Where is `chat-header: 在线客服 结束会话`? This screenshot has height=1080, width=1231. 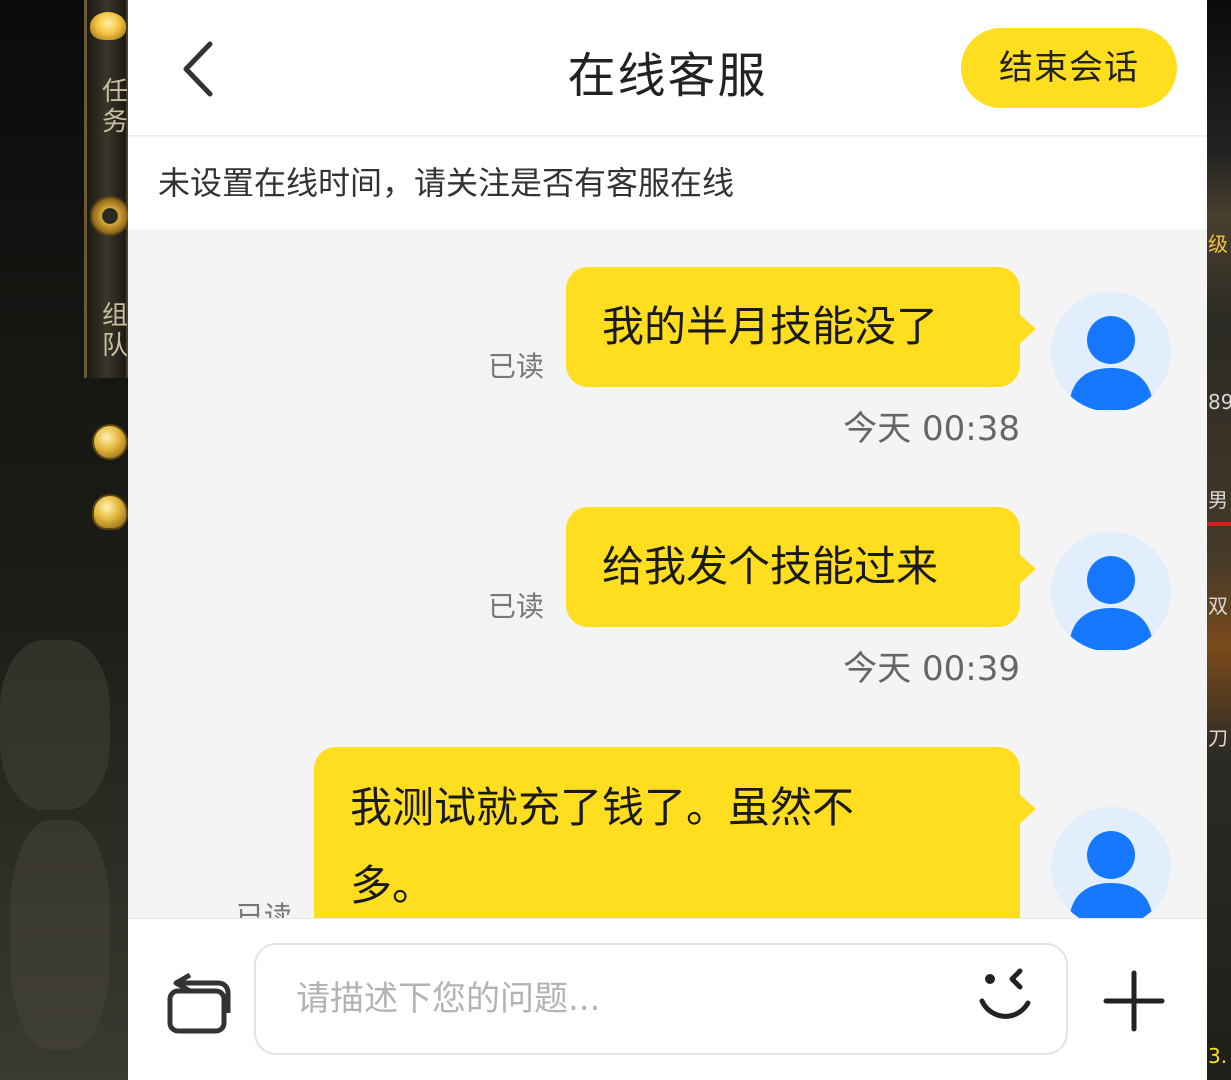
chat-header: 在线客服 结束会话 is located at coordinates (667, 68).